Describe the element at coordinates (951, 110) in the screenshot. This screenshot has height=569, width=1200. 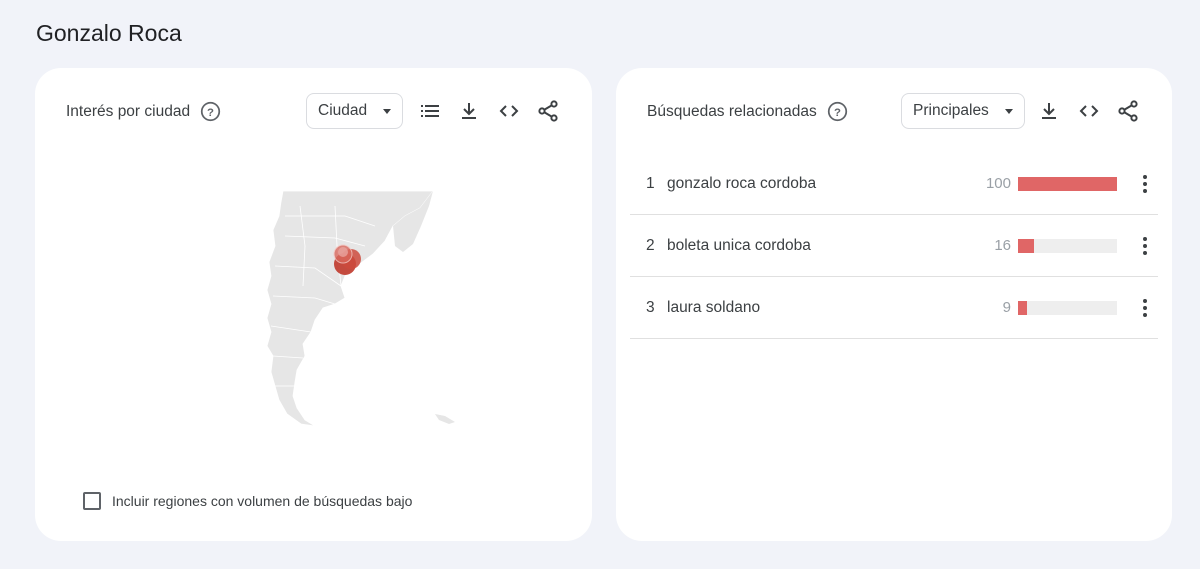
I see `related-type-dropdown-value: Principales` at that location.